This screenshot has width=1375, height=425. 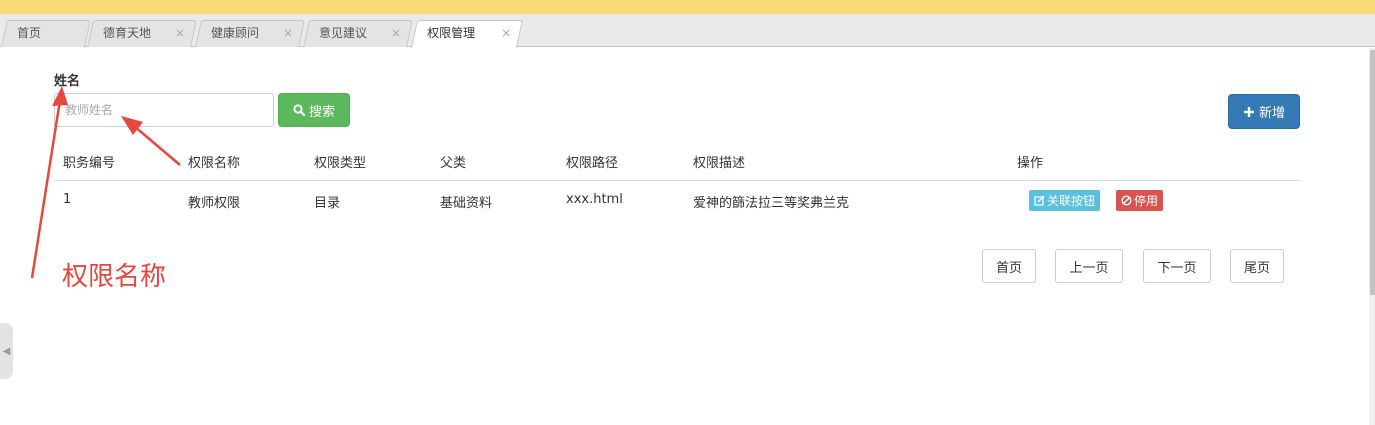 I want to click on column-header: 操作, so click(x=1030, y=163).